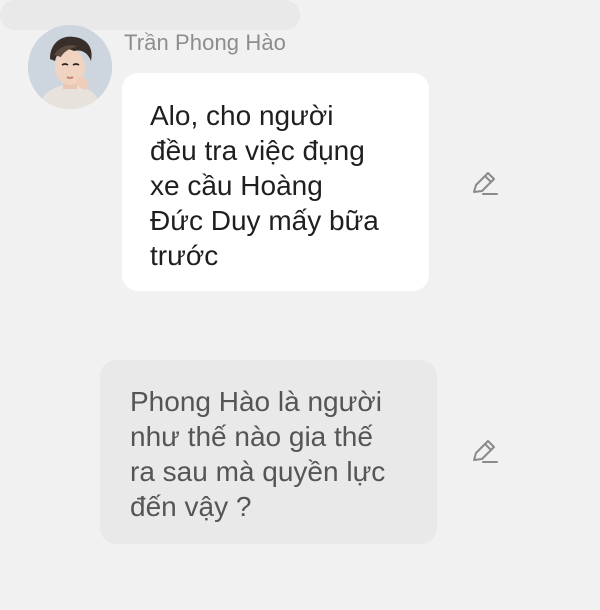 This screenshot has height=610, width=600. I want to click on sender-name: Trần Phong Hào, so click(205, 42).